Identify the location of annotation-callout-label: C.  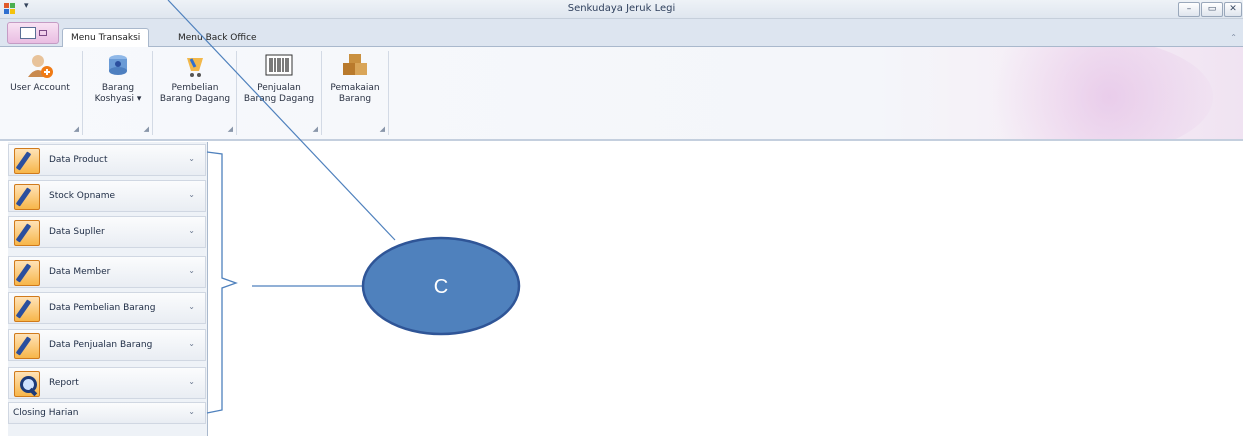
(441, 287).